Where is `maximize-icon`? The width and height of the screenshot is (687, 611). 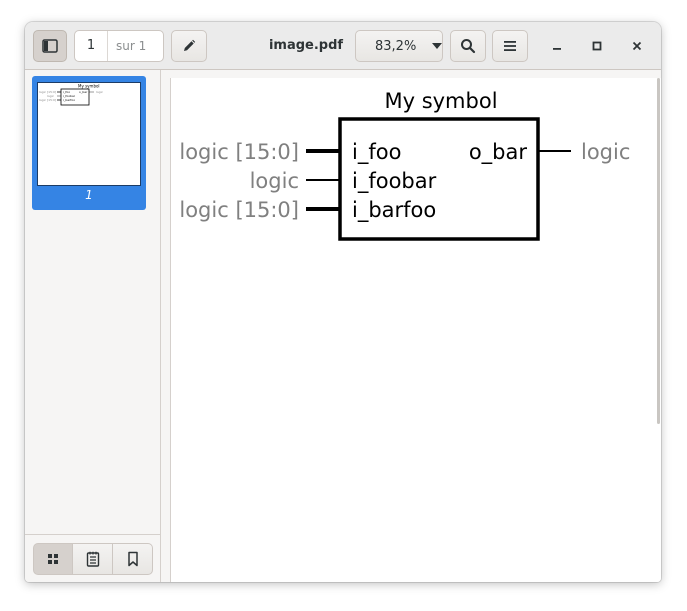
maximize-icon is located at coordinates (597, 46).